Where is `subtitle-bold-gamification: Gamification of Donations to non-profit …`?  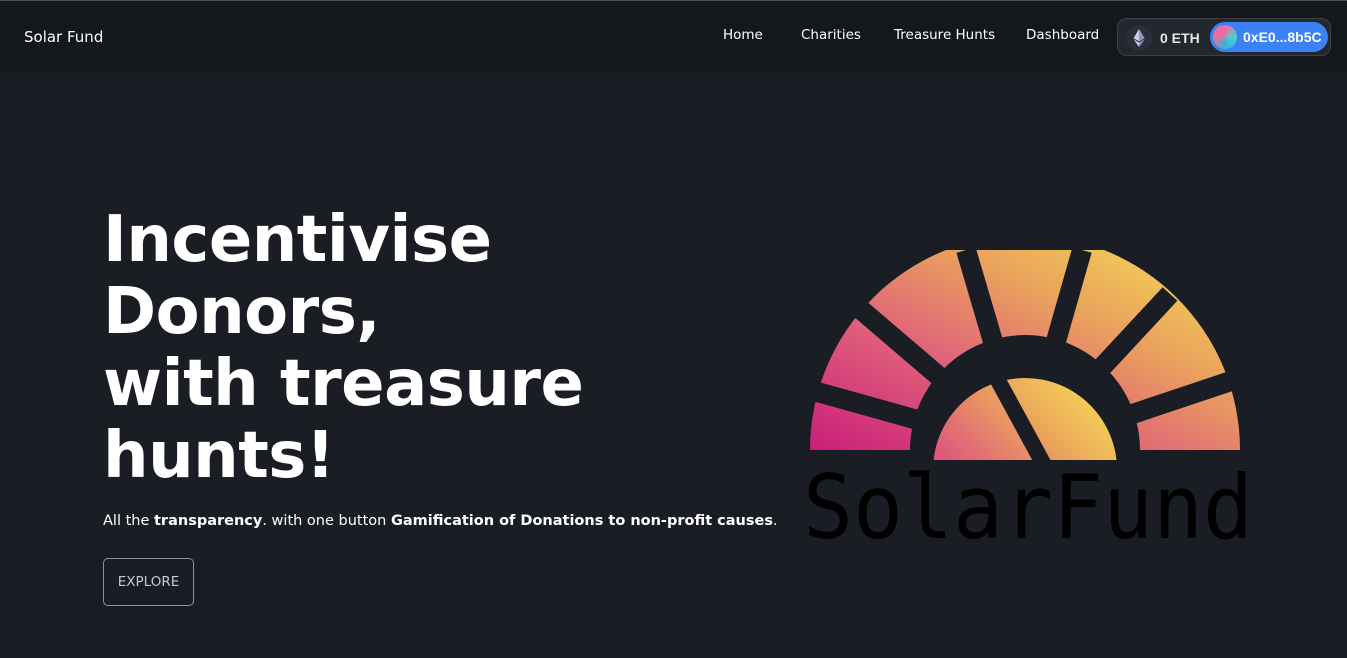 subtitle-bold-gamification: Gamification of Donations to non-profit … is located at coordinates (581, 521).